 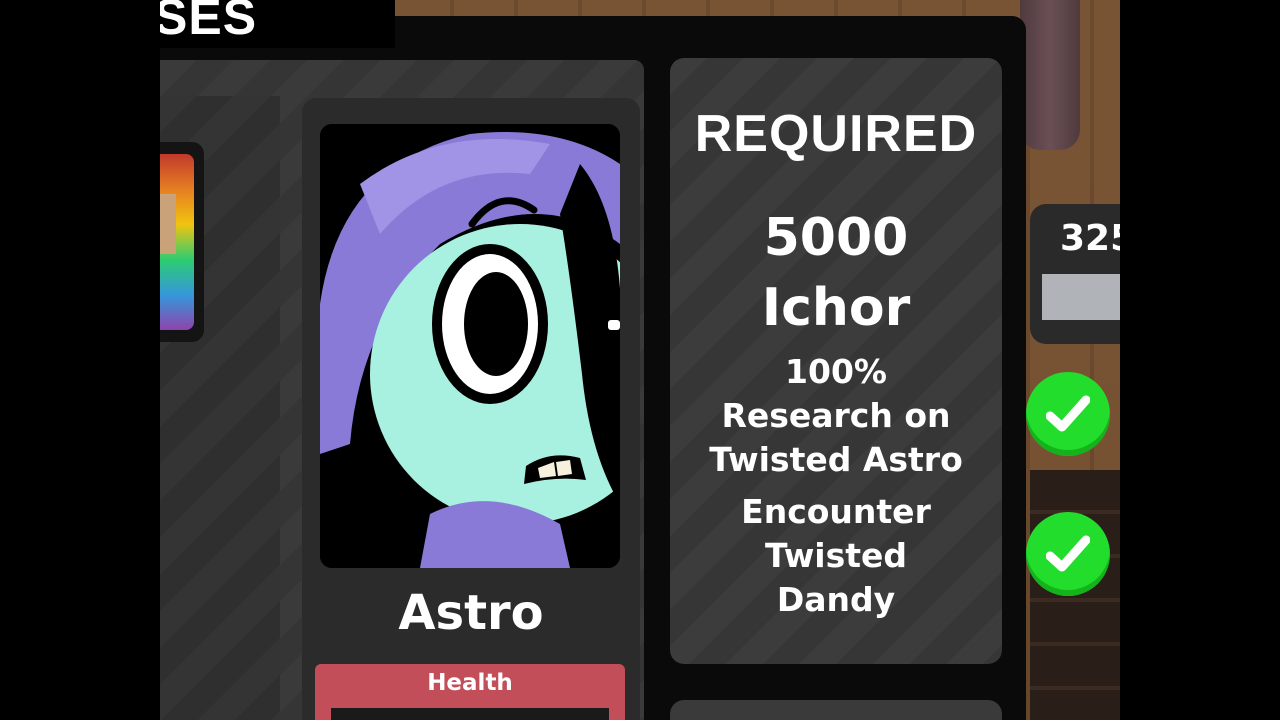 I want to click on character-name: Astro, so click(x=471, y=613).